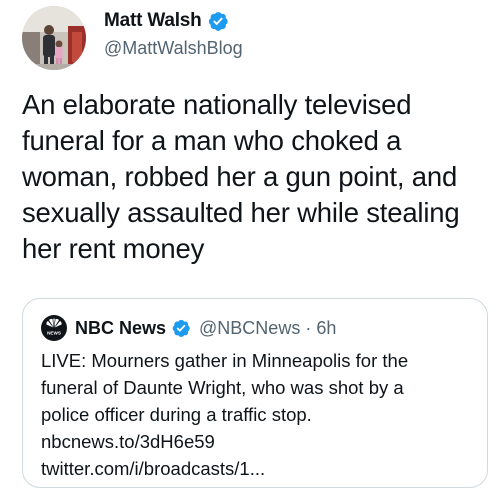  I want to click on author-name-row: Matt Walsh, so click(166, 21).